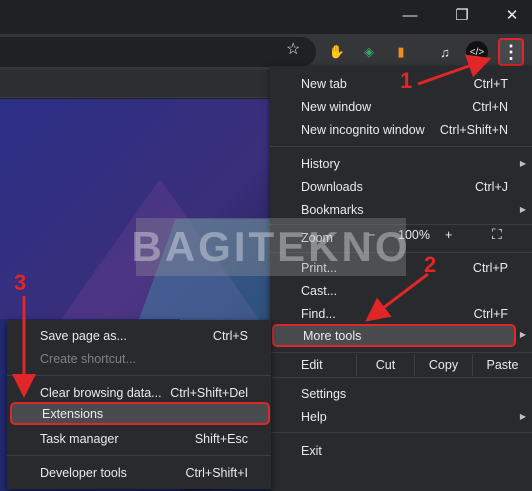 The width and height of the screenshot is (532, 491). What do you see at coordinates (73, 413) in the screenshot?
I see `submenu-item-label: Extensions` at bounding box center [73, 413].